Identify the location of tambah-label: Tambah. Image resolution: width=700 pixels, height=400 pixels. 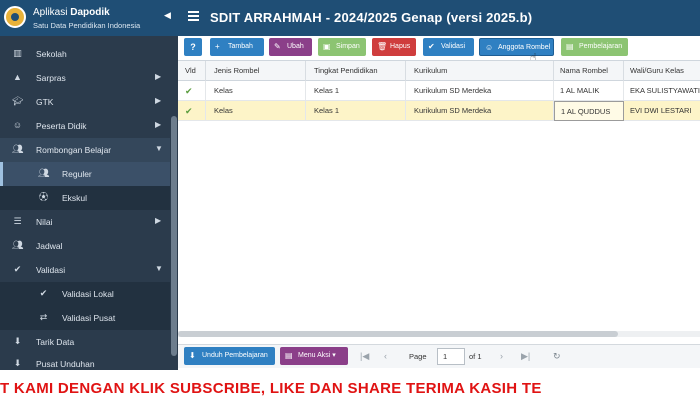
(240, 46).